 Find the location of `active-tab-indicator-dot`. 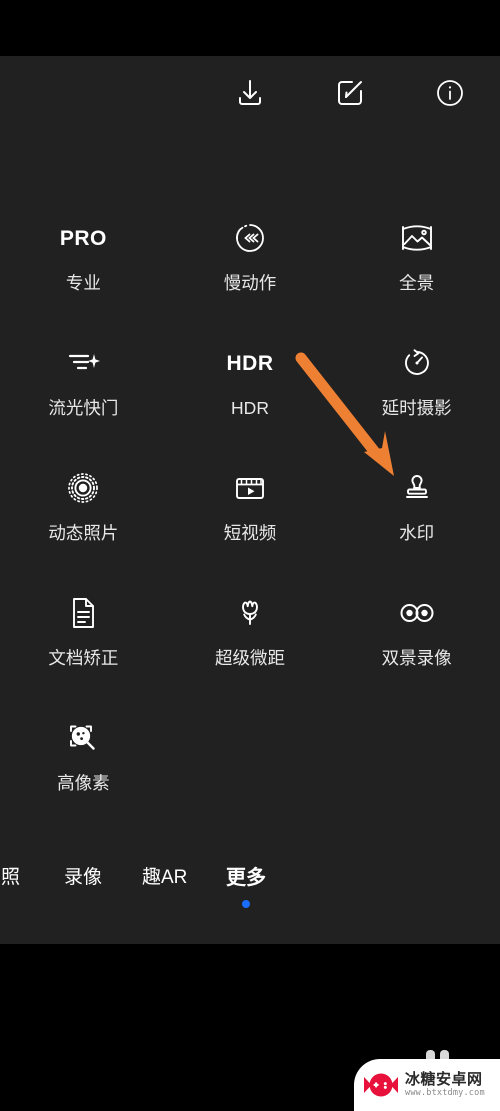

active-tab-indicator-dot is located at coordinates (246, 904).